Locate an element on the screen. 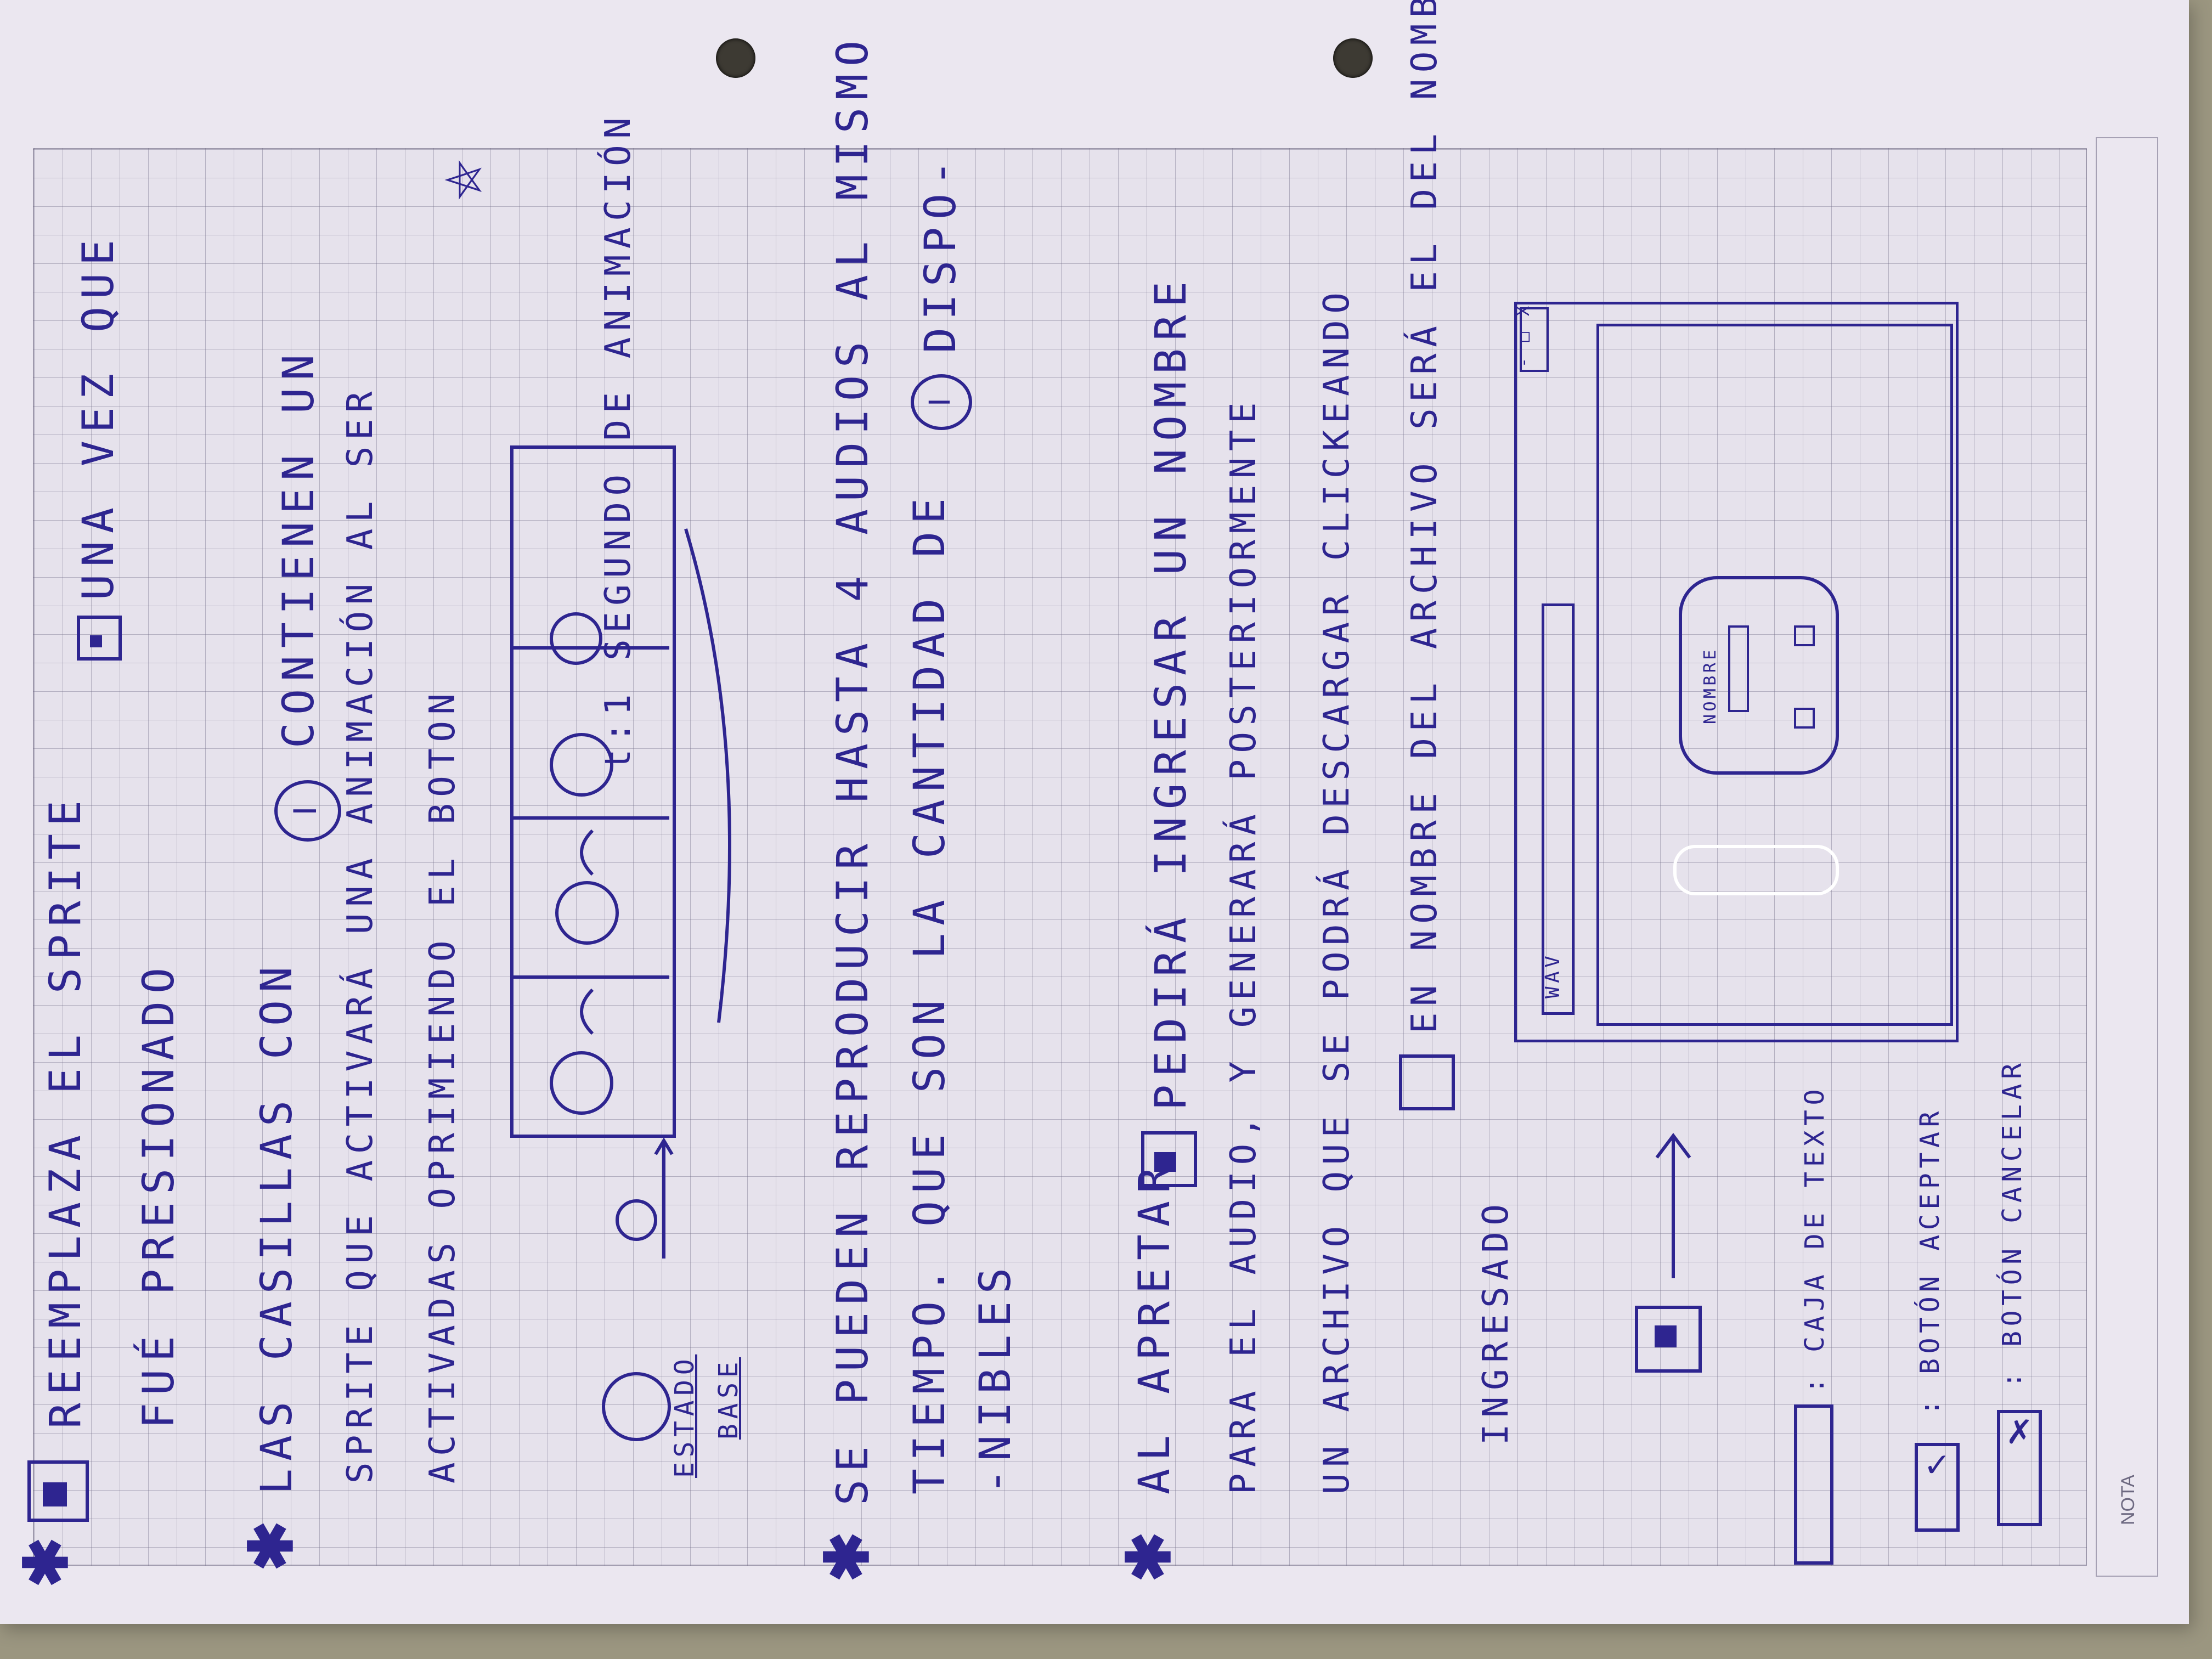 This screenshot has width=2212, height=1659. record-icon-fill is located at coordinates (1165, 1162).